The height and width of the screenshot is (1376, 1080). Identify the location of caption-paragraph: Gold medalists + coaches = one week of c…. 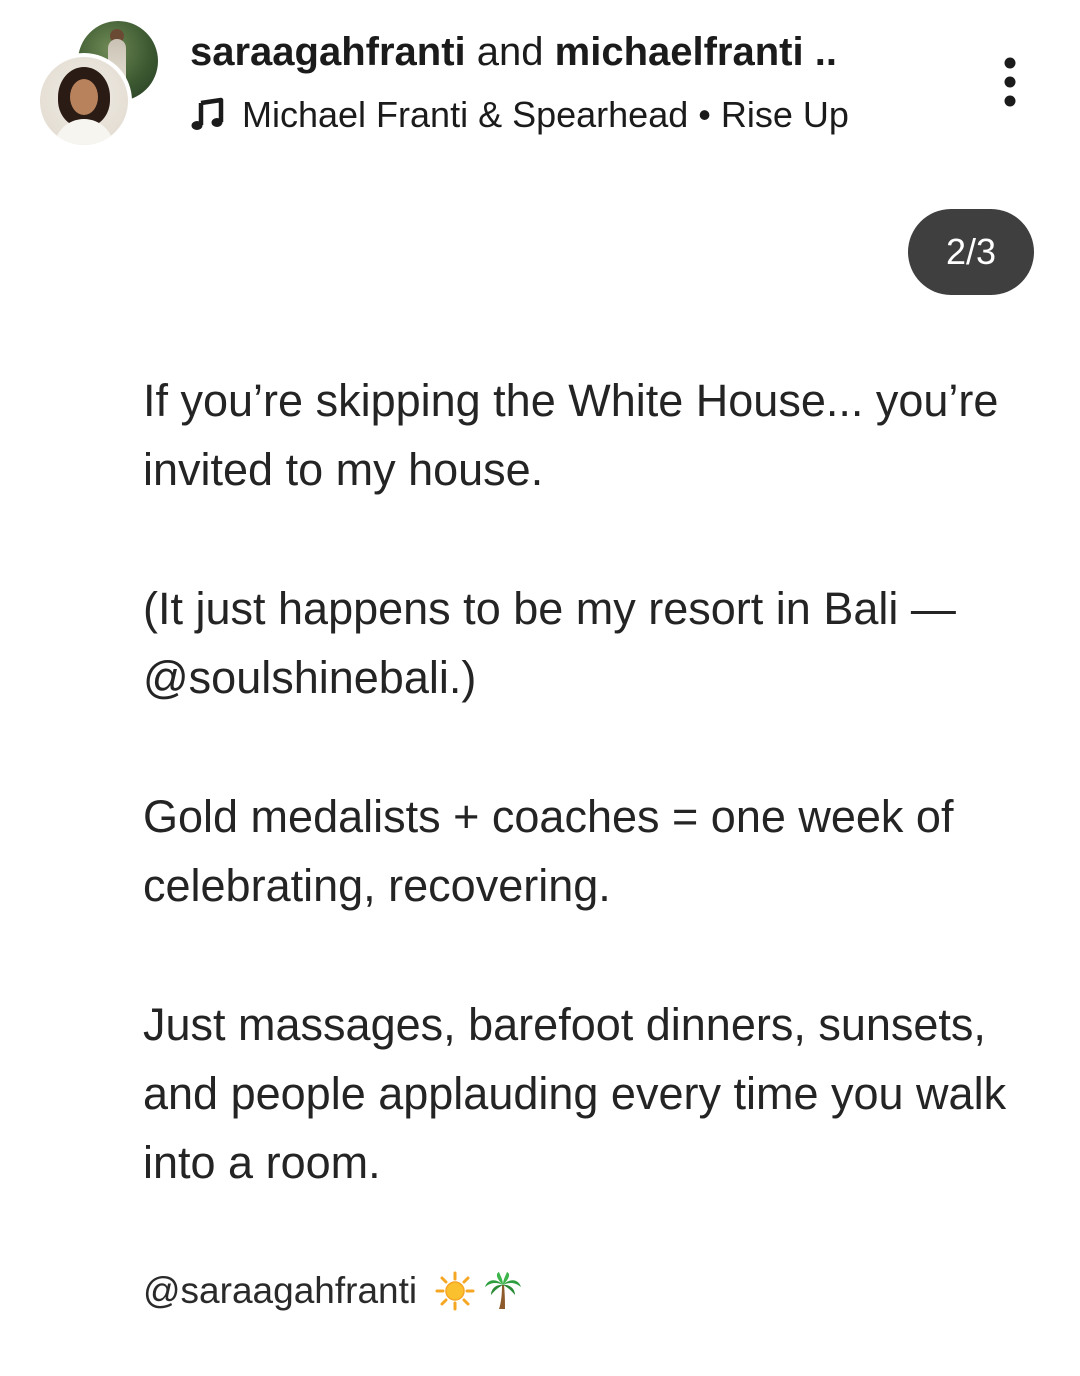
(548, 851).